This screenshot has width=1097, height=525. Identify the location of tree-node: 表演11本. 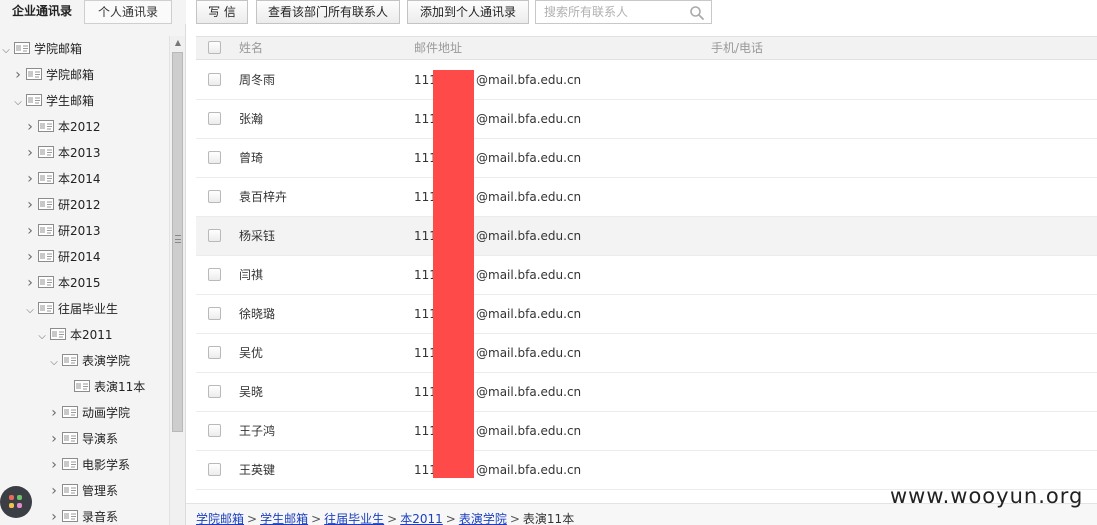
(102, 387).